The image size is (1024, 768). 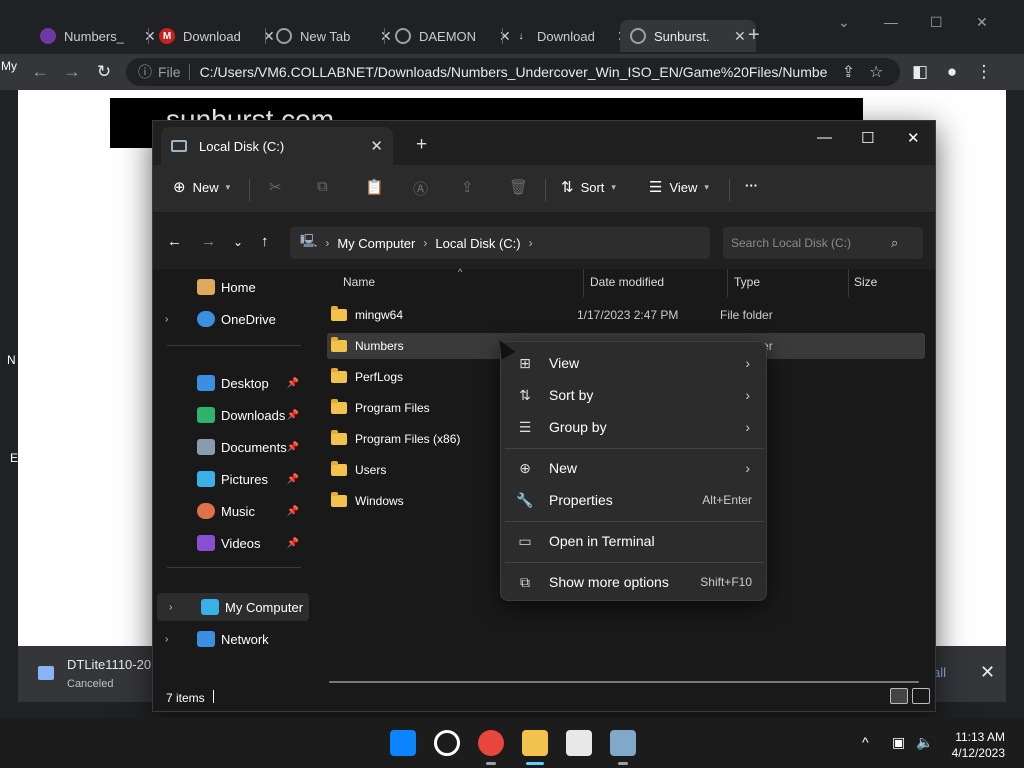 I want to click on menu-item-properties: 🔧 Properties Alt+Enter, so click(x=634, y=500).